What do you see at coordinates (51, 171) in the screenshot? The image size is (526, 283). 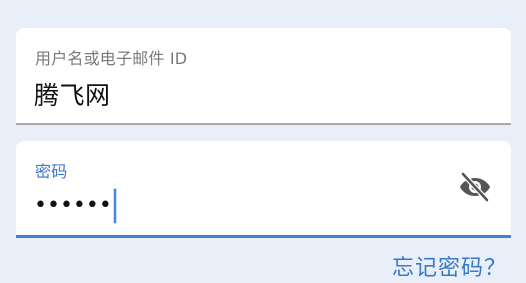 I see `password-label: 密码` at bounding box center [51, 171].